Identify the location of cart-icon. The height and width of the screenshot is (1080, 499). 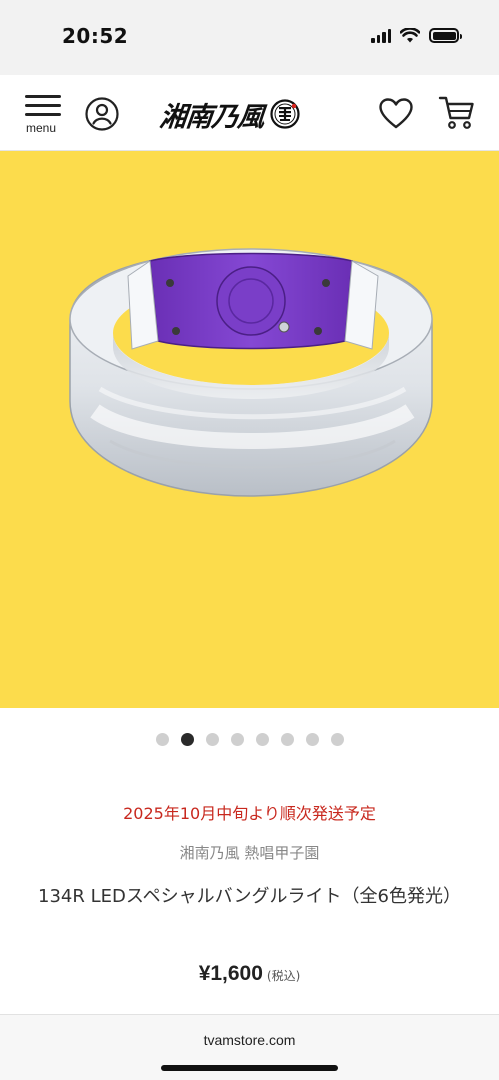
(456, 112).